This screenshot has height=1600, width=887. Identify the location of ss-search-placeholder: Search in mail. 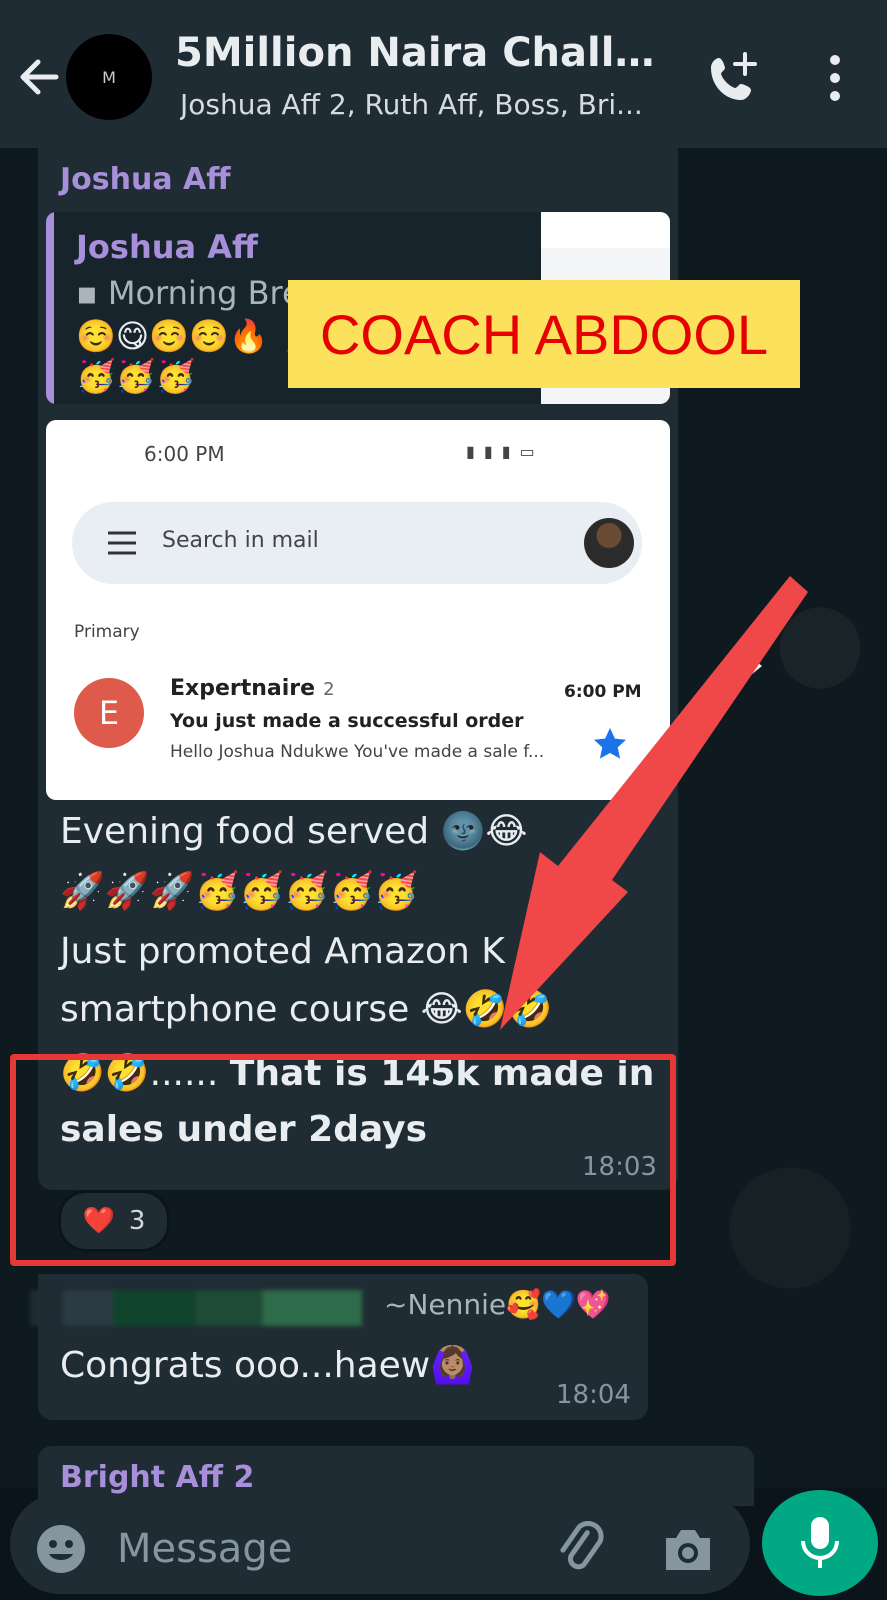
(240, 540).